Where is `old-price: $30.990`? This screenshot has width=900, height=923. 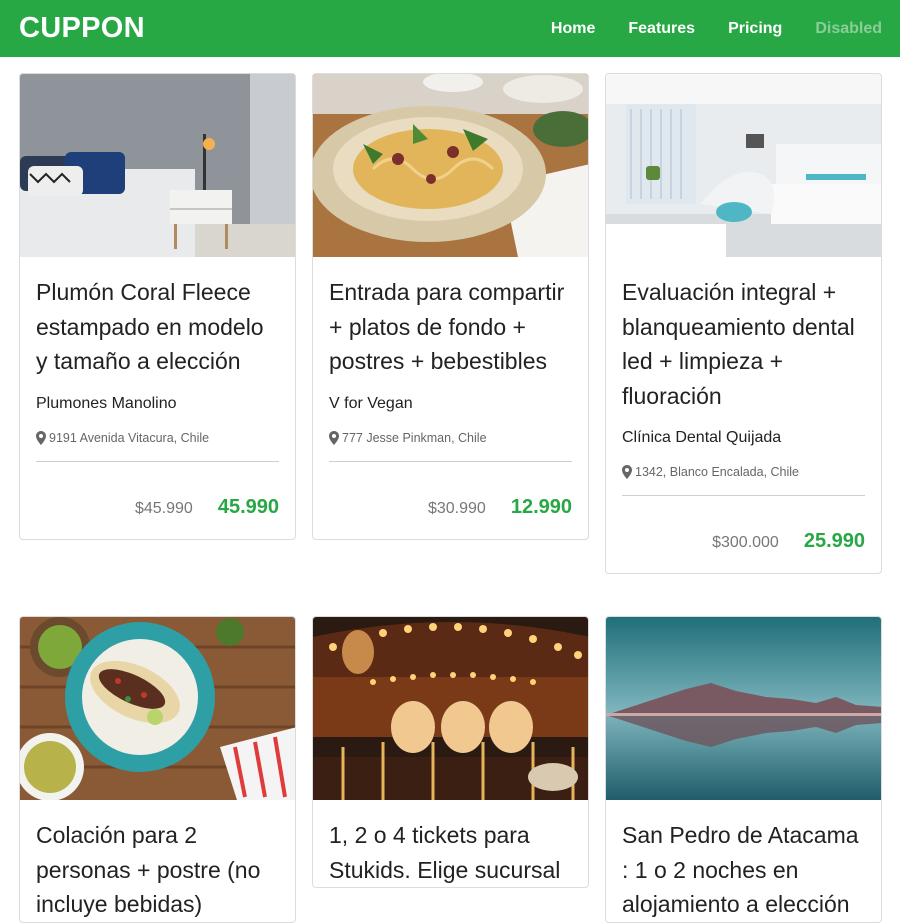 old-price: $30.990 is located at coordinates (456, 508).